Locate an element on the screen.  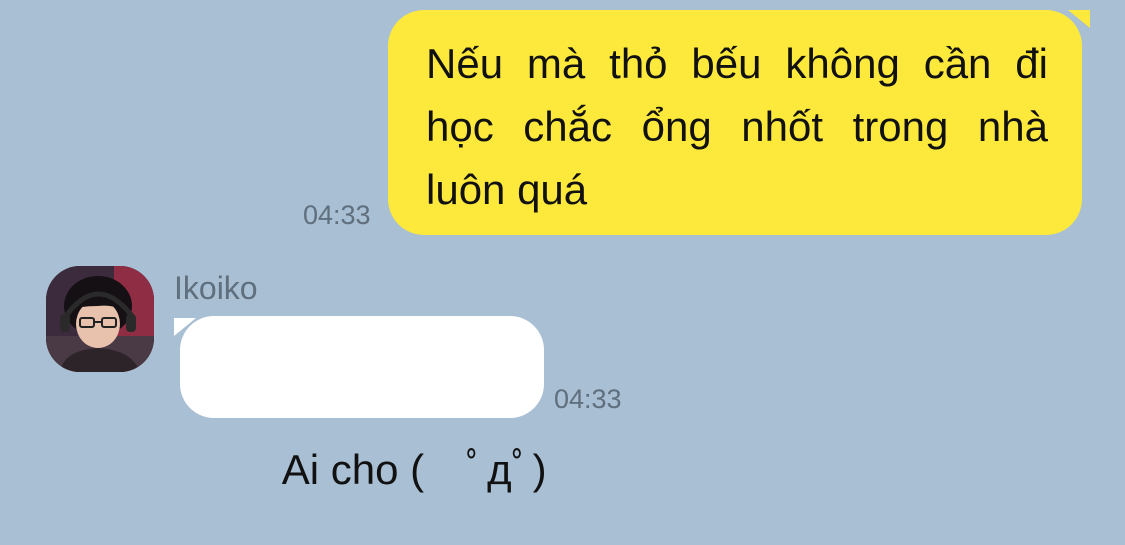
user-avatar-photo-icon is located at coordinates (100, 319).